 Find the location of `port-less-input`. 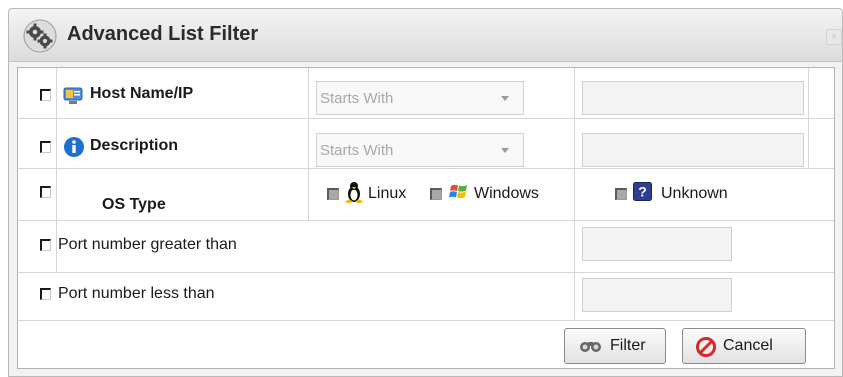

port-less-input is located at coordinates (657, 295).